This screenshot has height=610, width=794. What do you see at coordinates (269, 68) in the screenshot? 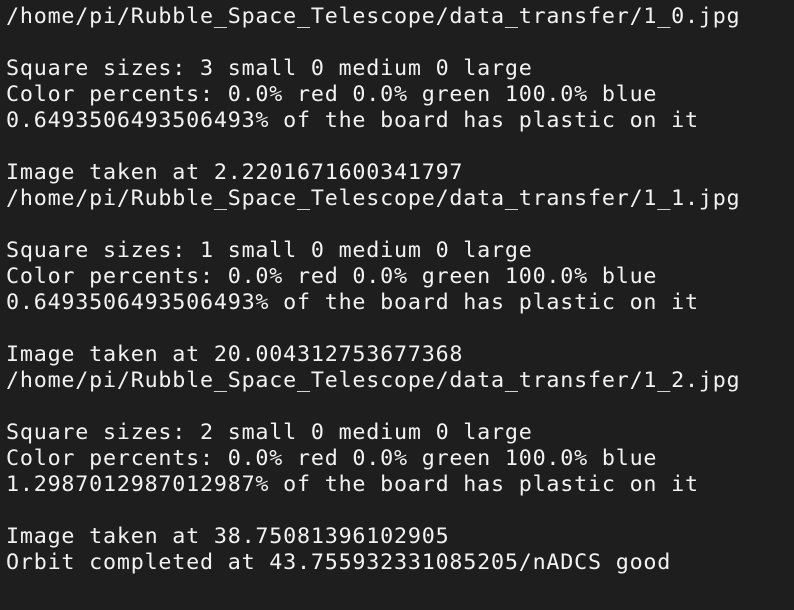
I see `output-line: Square sizes: 3 small 0 medium 0 large` at bounding box center [269, 68].